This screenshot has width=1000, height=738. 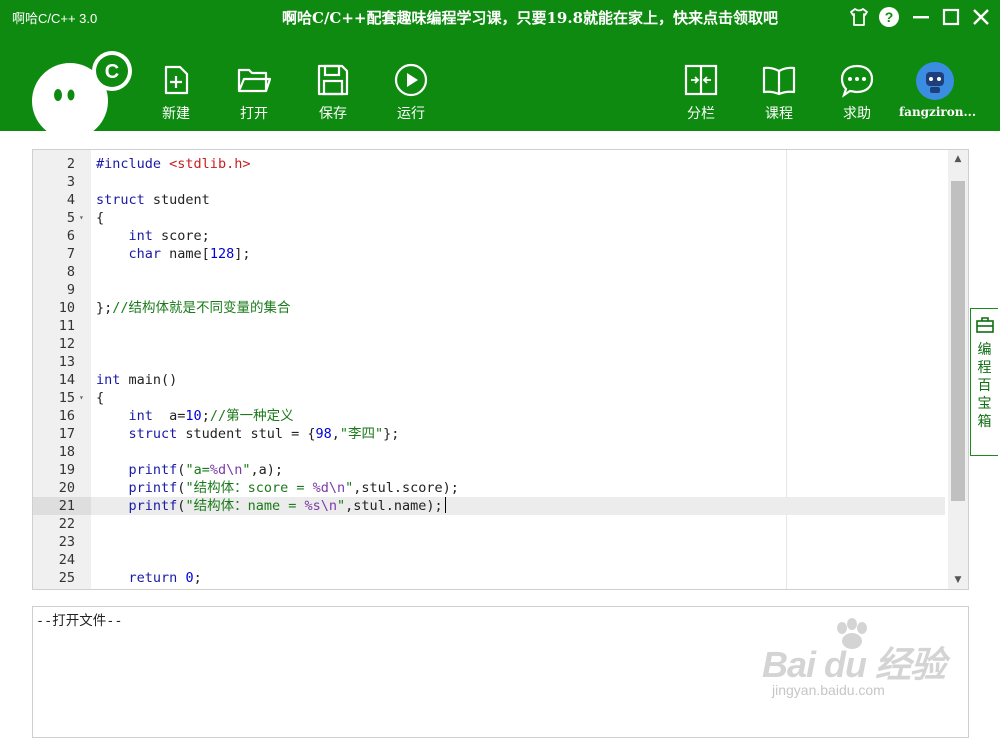 I want to click on open-file-button: 打开, so click(x=254, y=92).